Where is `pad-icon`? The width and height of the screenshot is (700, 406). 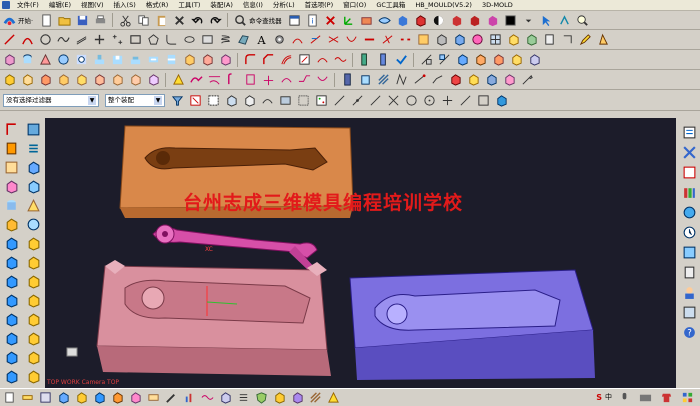
pad-icon is located at coordinates (135, 60).